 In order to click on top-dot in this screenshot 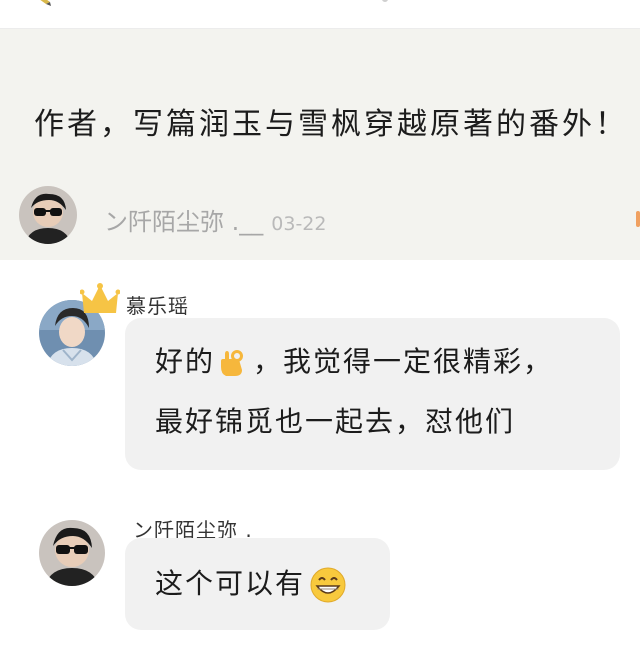, I will do `click(385, 1)`.